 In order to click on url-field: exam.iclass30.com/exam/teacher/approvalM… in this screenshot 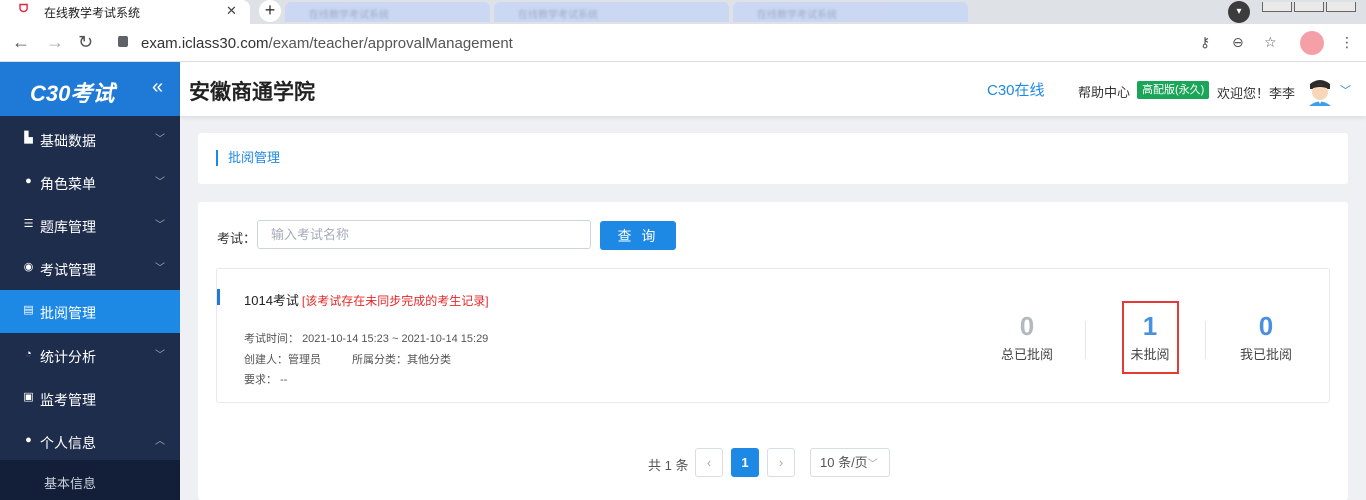, I will do `click(327, 43)`.